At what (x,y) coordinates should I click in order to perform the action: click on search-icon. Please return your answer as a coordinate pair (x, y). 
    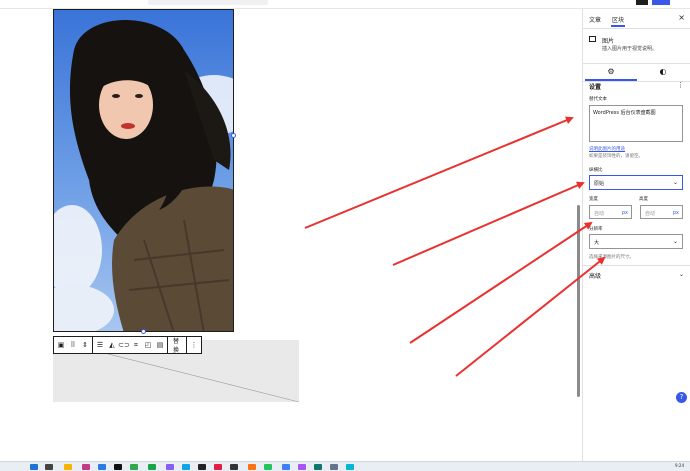
    Looking at the image, I should click on (49, 467).